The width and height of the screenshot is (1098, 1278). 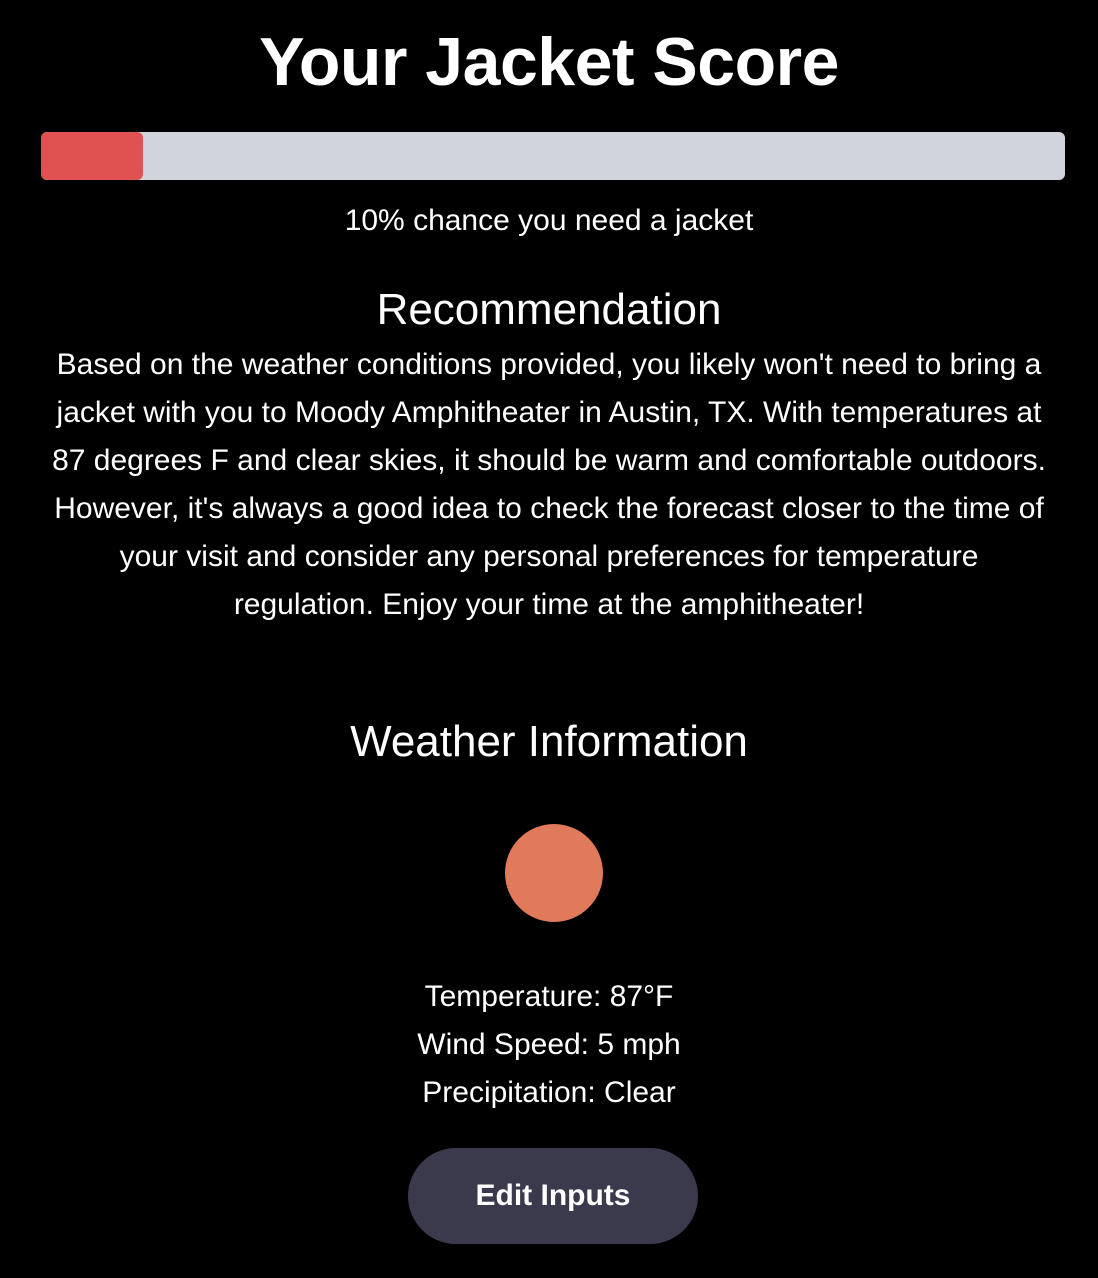 What do you see at coordinates (549, 309) in the screenshot?
I see `recommendation-heading: Recommendation` at bounding box center [549, 309].